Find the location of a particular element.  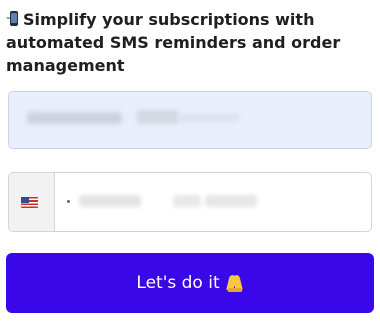

submit-button-label: Let's do it is located at coordinates (178, 283).